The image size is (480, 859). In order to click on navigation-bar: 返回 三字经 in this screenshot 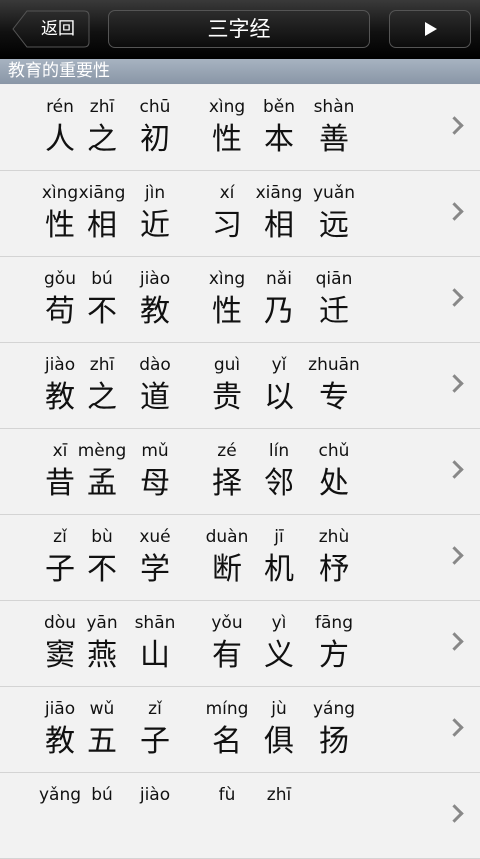, I will do `click(240, 29)`.